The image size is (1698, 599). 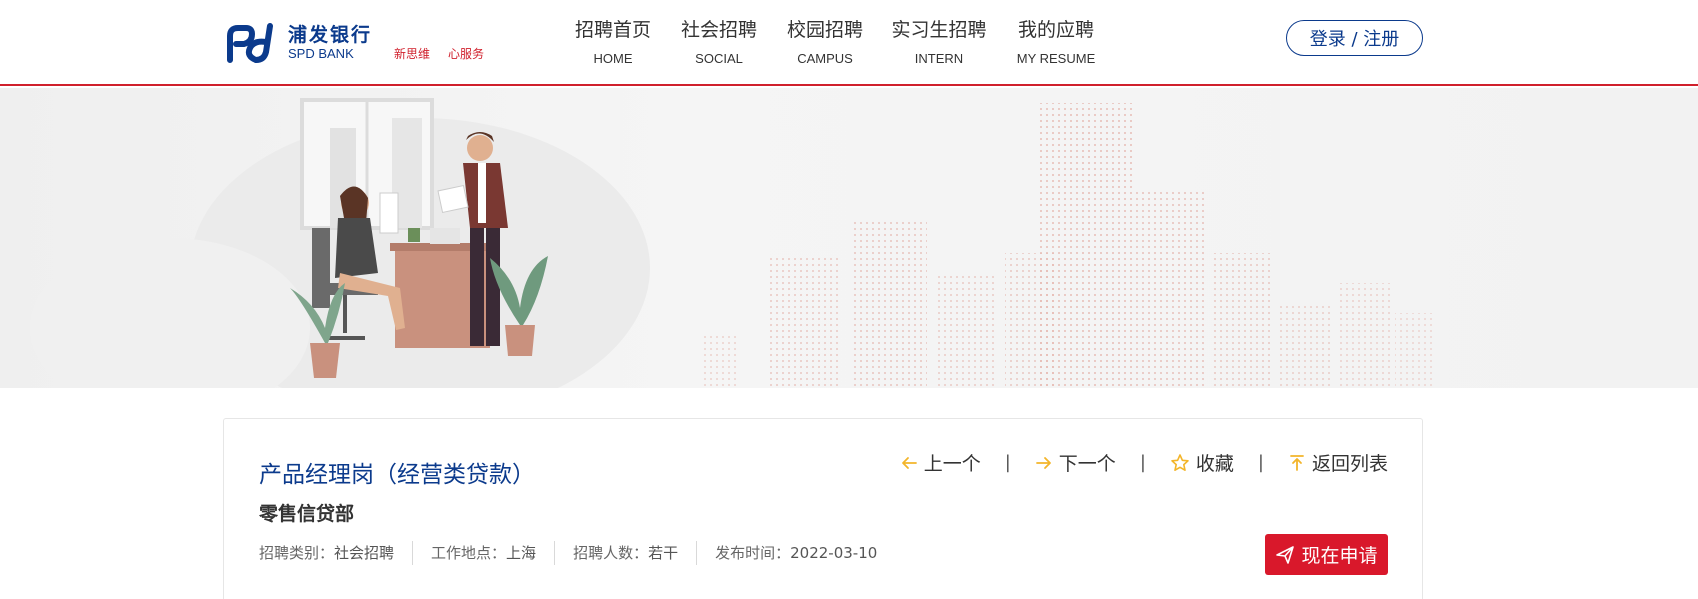 What do you see at coordinates (719, 58) in the screenshot?
I see `nav-label-en: SOCIAL` at bounding box center [719, 58].